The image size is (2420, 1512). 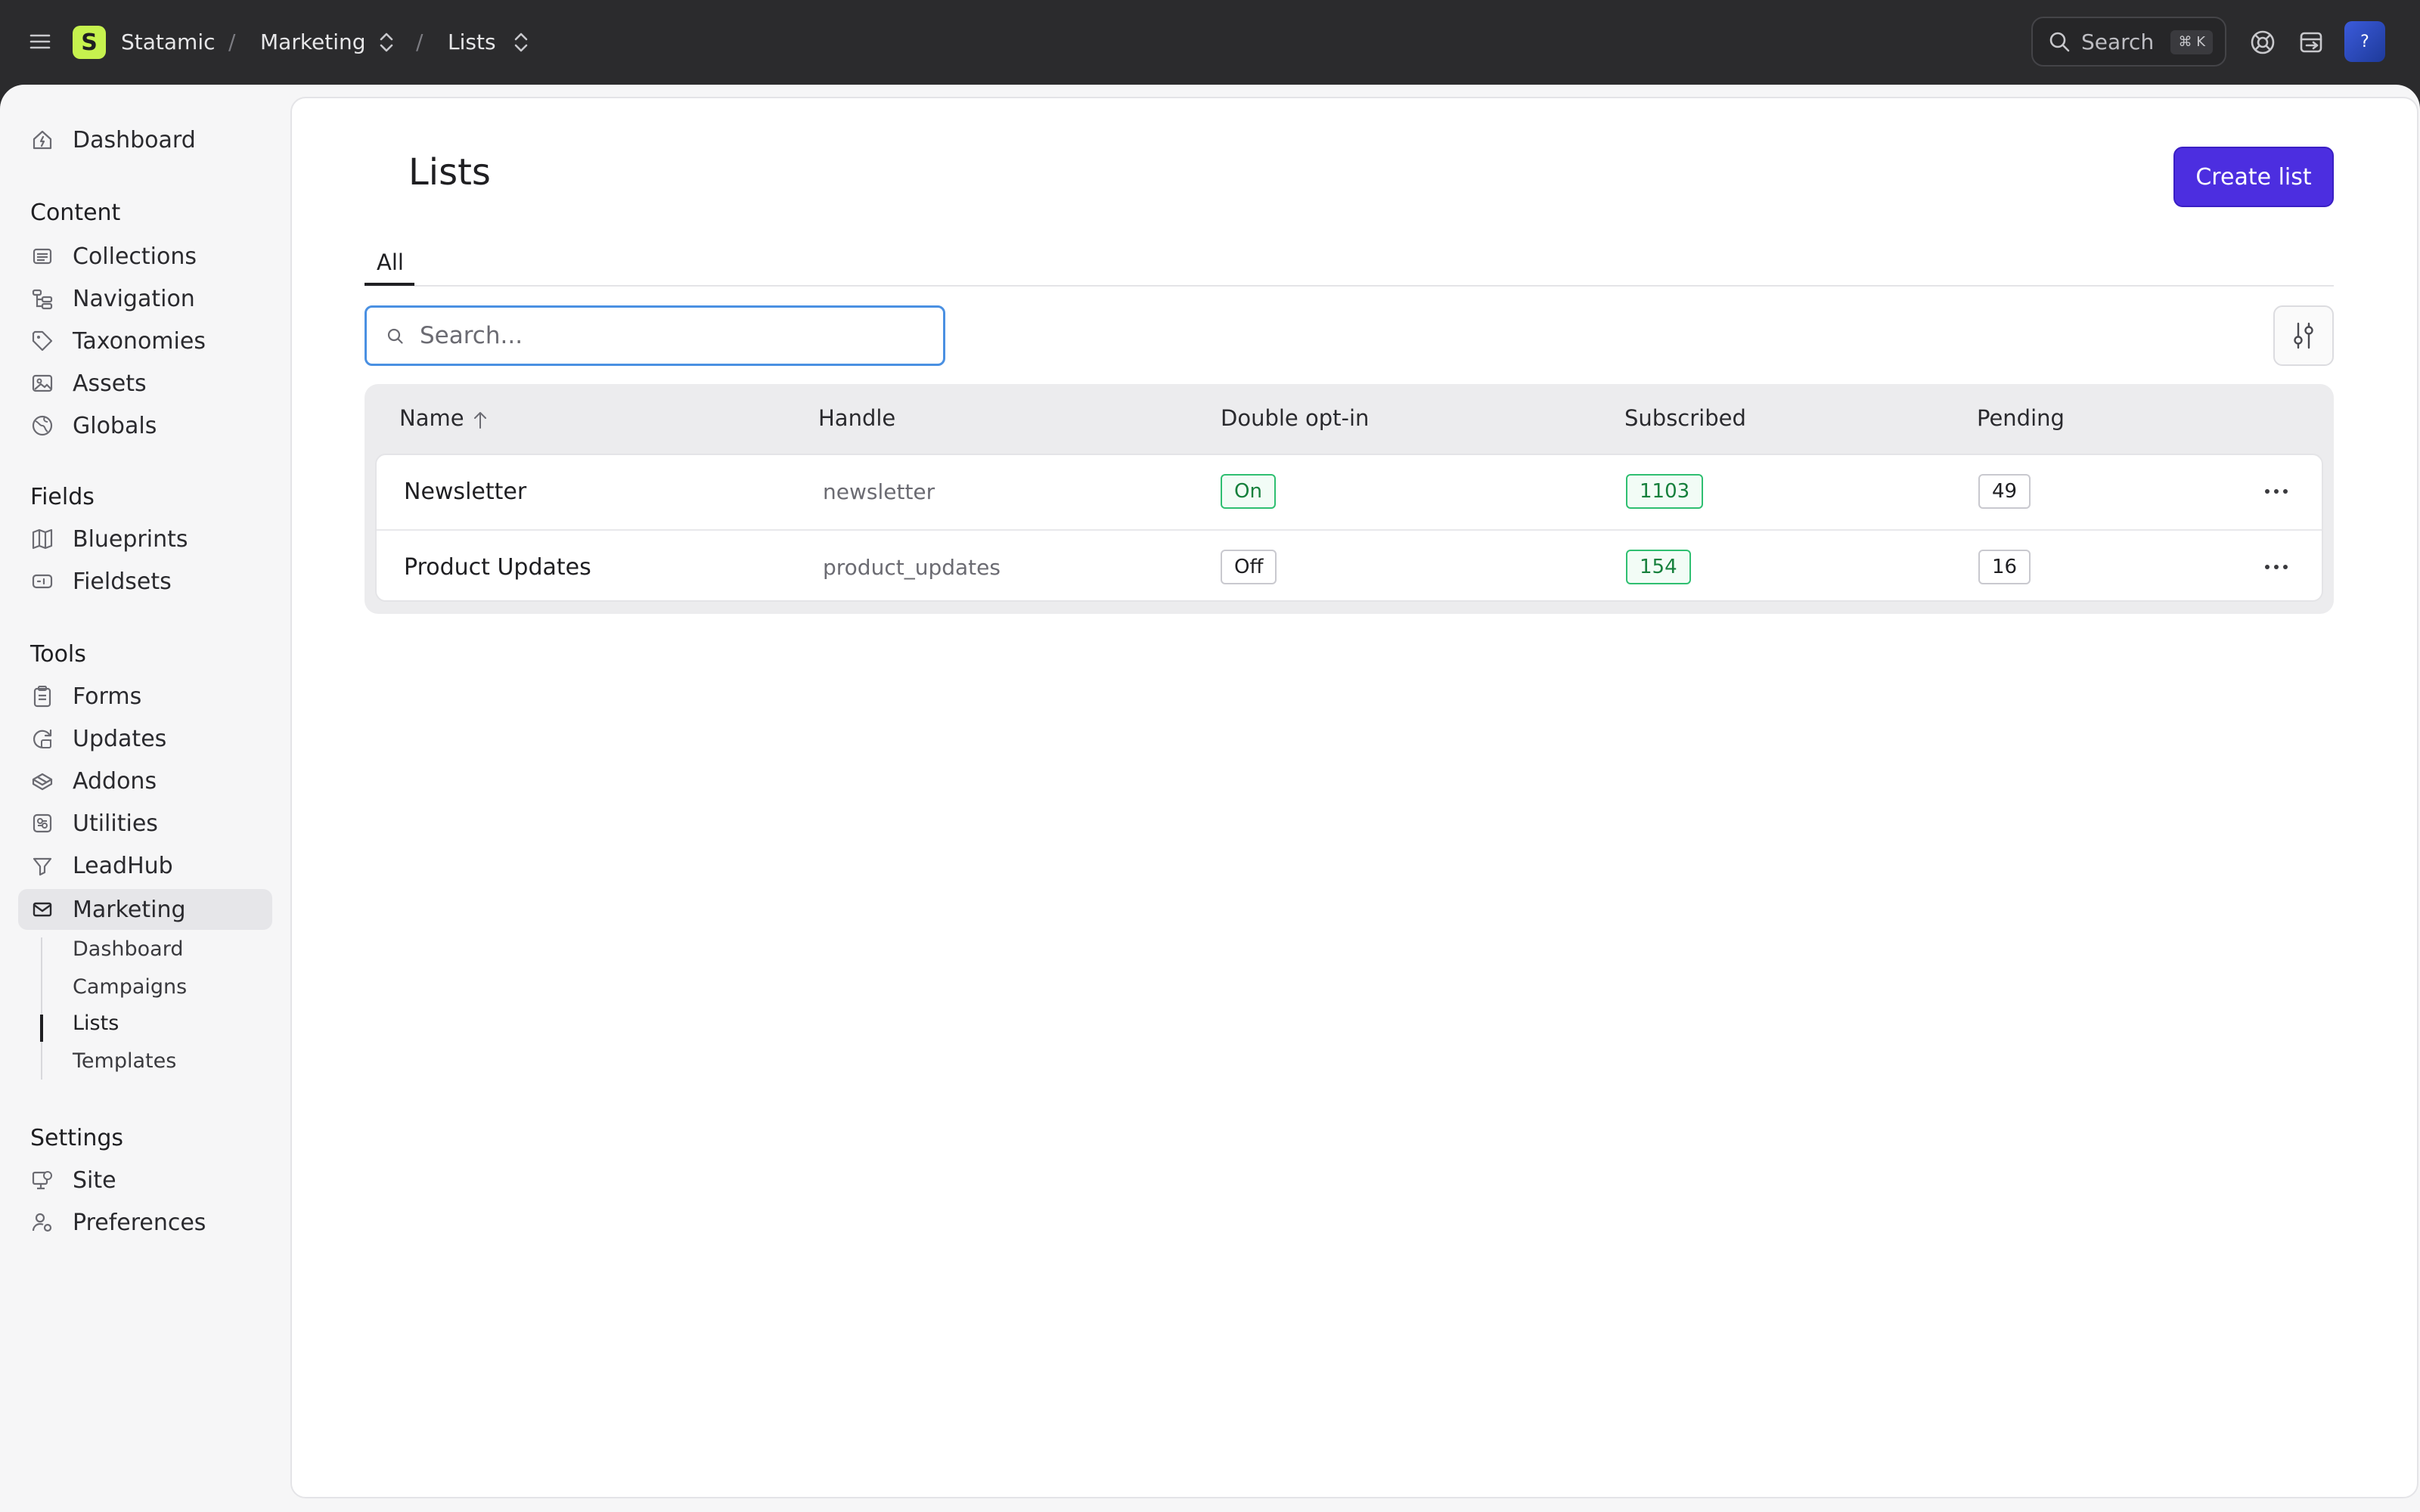 I want to click on submenu-item-dashboard: Dashboard, so click(x=128, y=949).